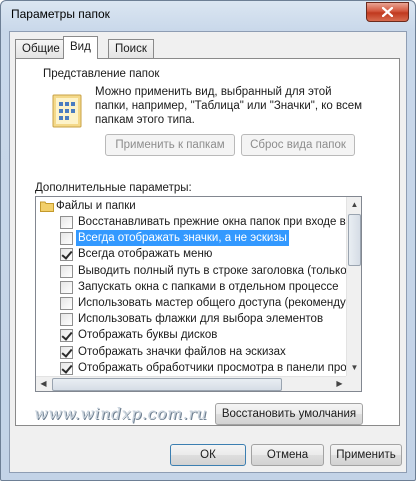 This screenshot has width=416, height=481. What do you see at coordinates (298, 145) in the screenshot?
I see `reset-folders-button: Сброс вида папок` at bounding box center [298, 145].